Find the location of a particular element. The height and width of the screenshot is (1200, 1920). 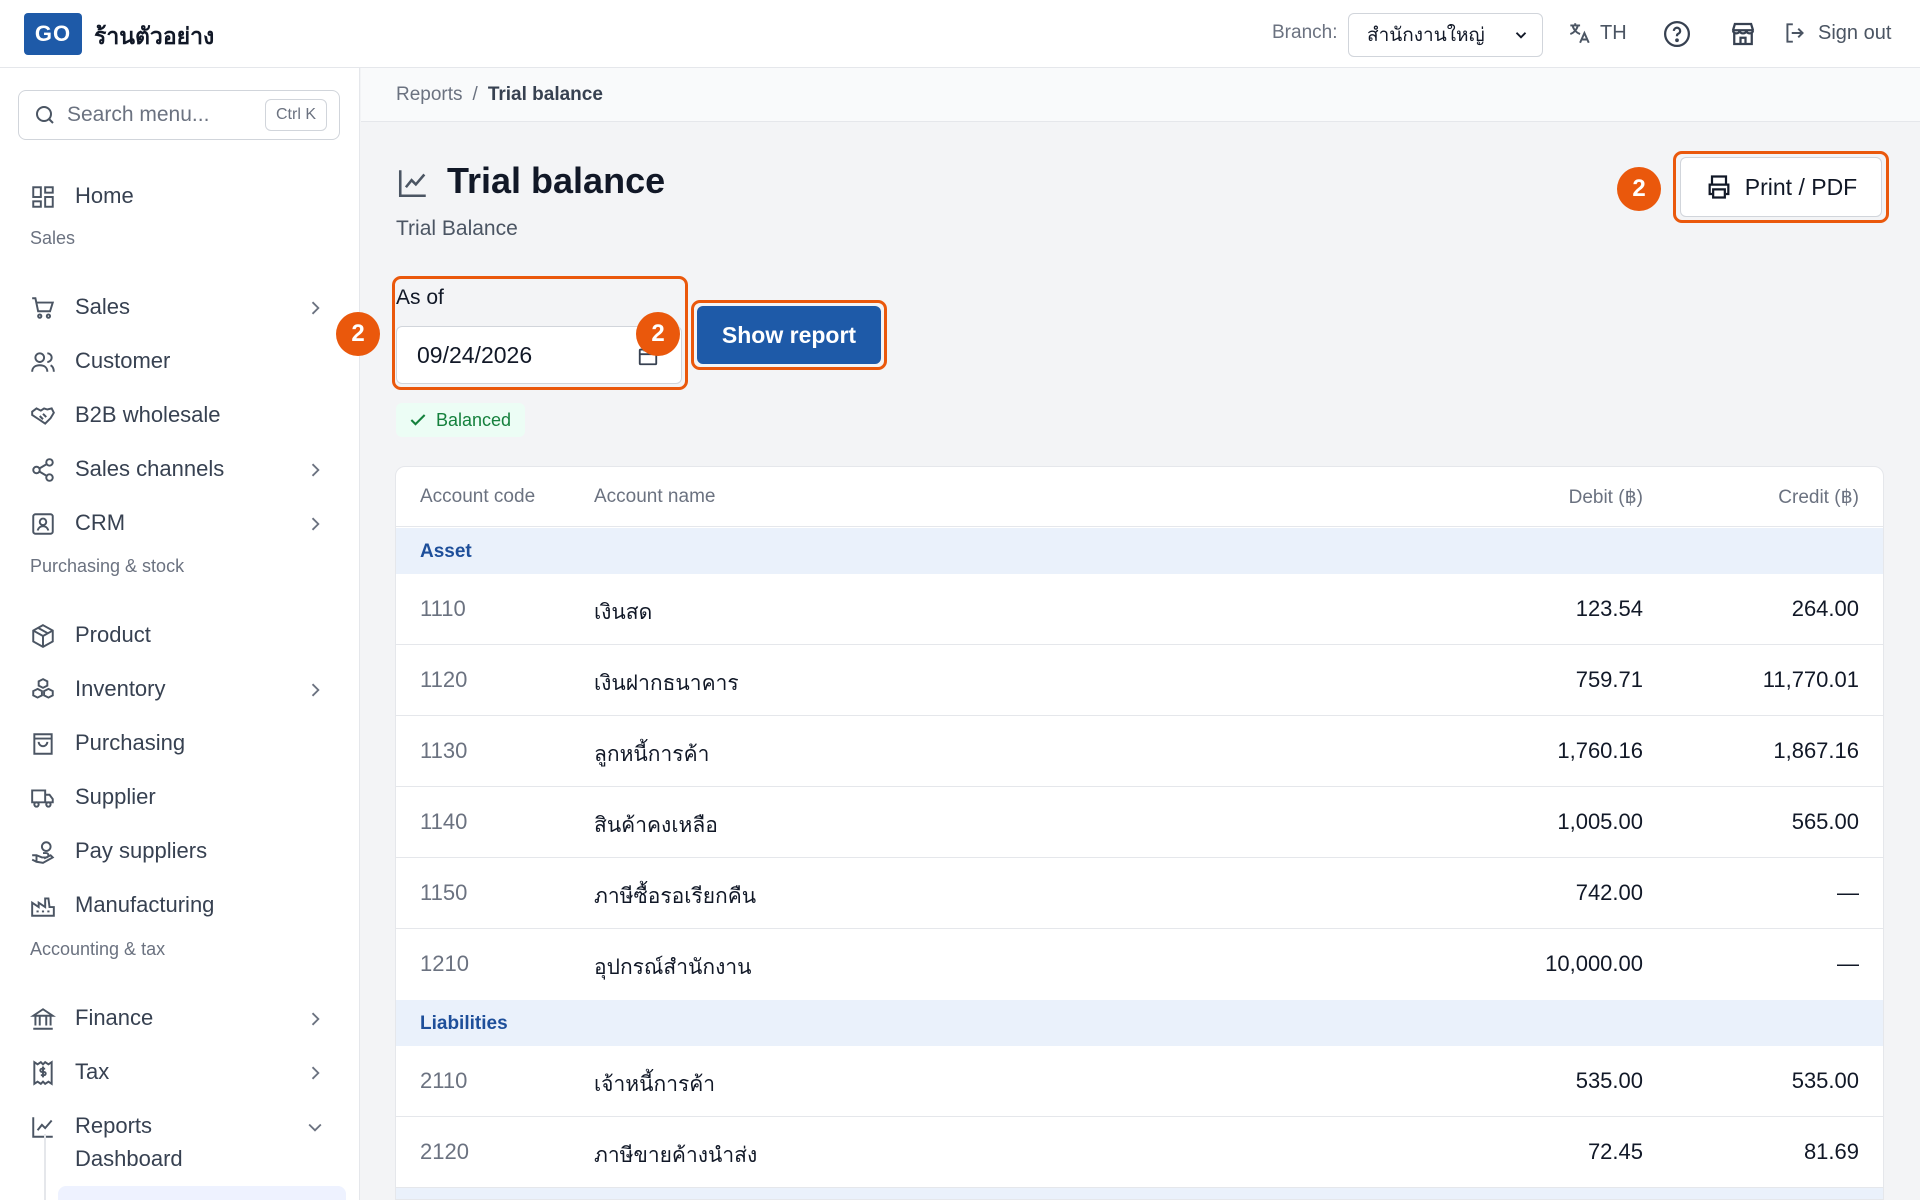

table-row: 1150 ภาษีซื้อรอเรียกคืน 742.00 — is located at coordinates (1139, 893).